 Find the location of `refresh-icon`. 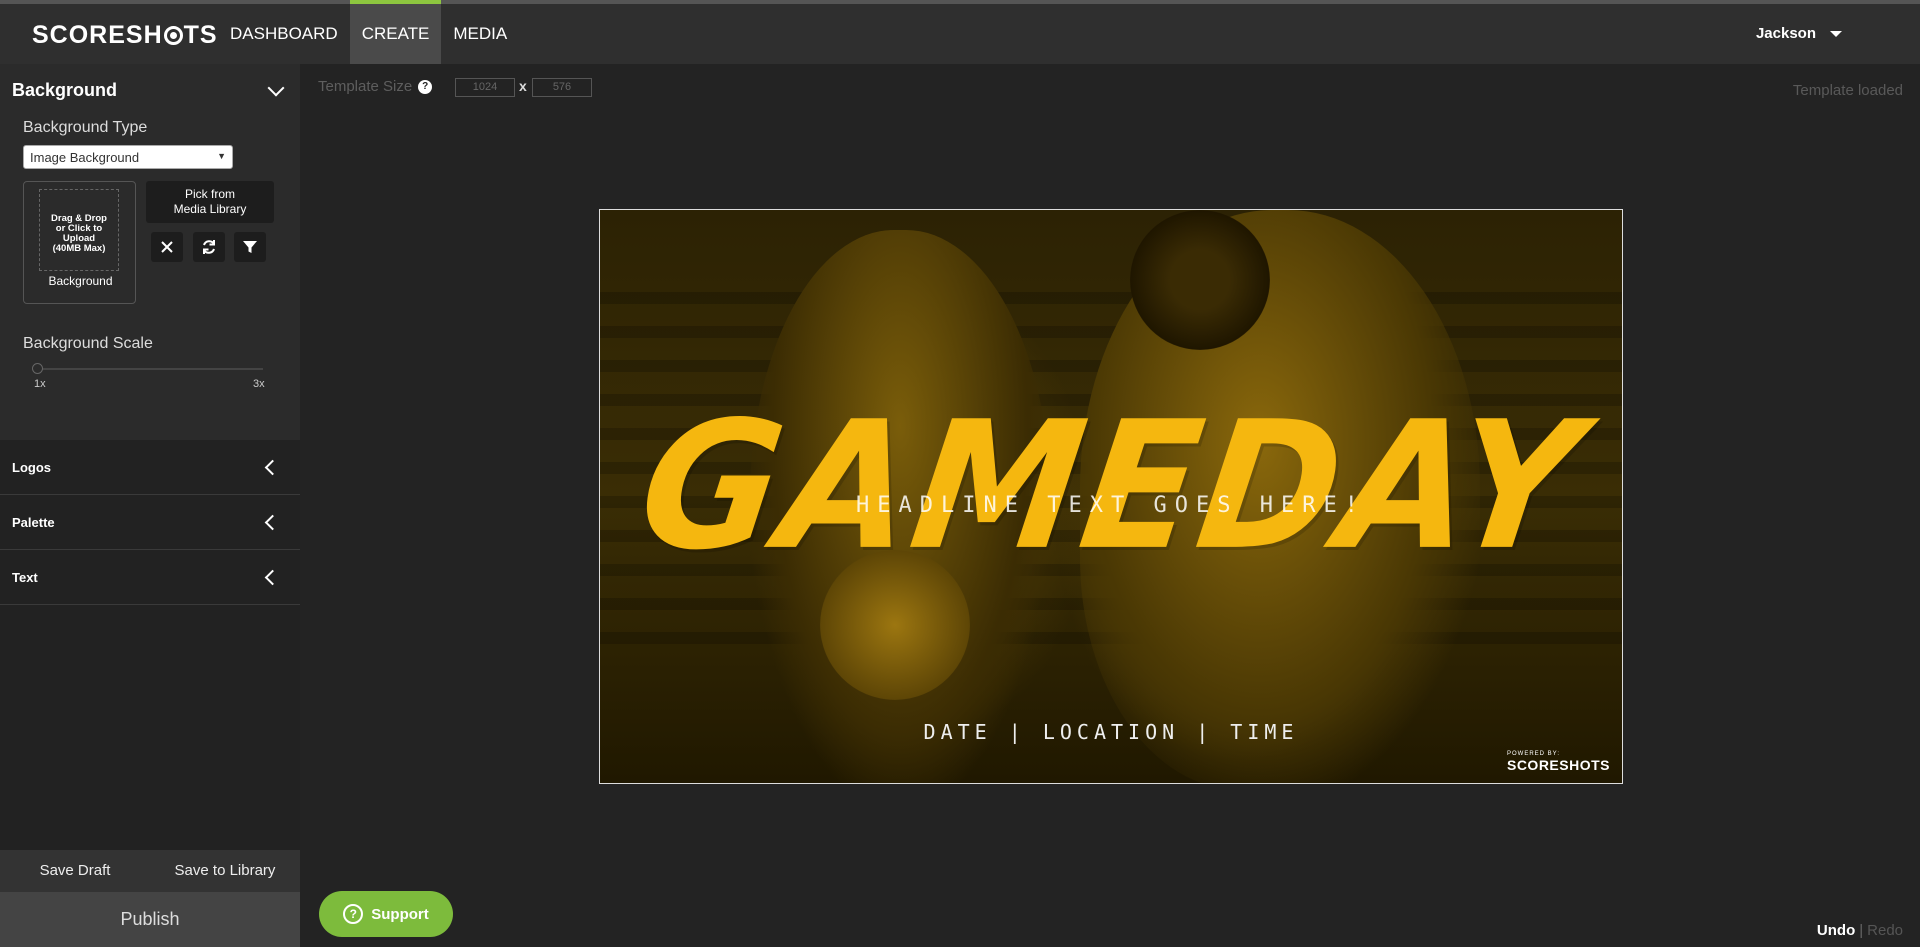

refresh-icon is located at coordinates (209, 247).